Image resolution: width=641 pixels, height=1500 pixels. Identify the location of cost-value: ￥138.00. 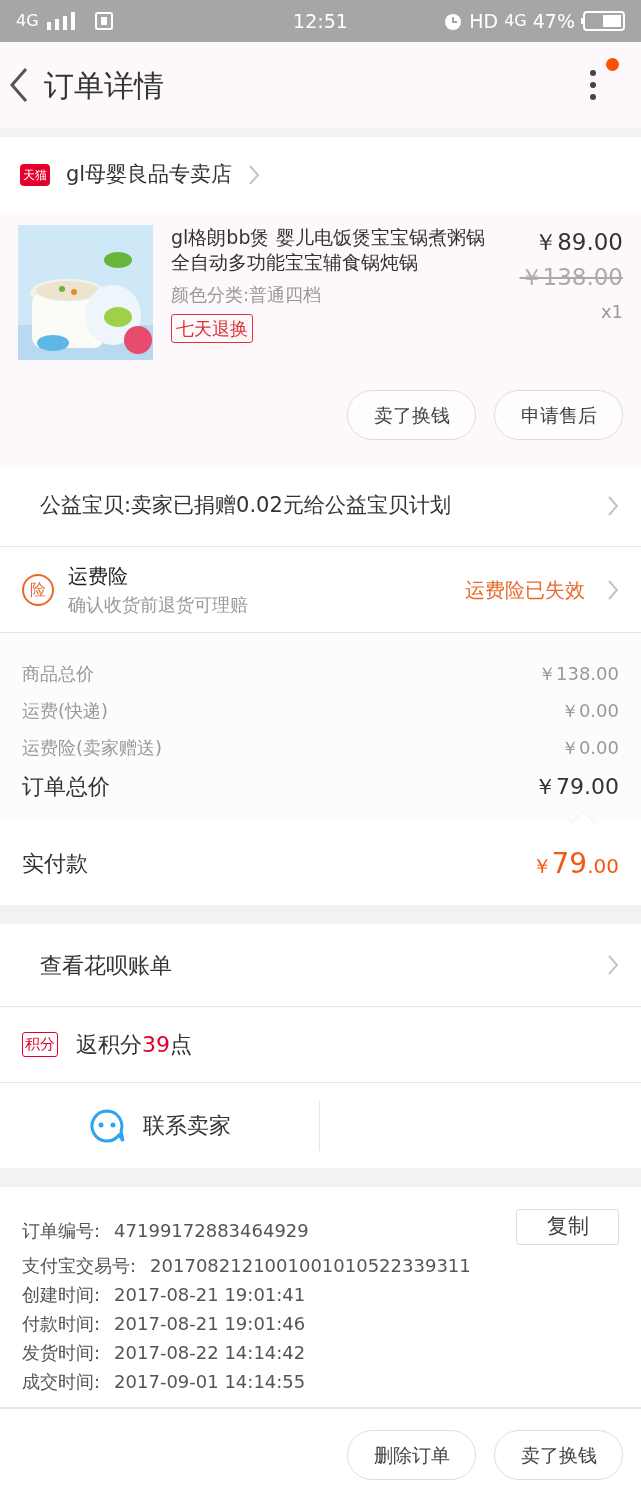
(578, 674).